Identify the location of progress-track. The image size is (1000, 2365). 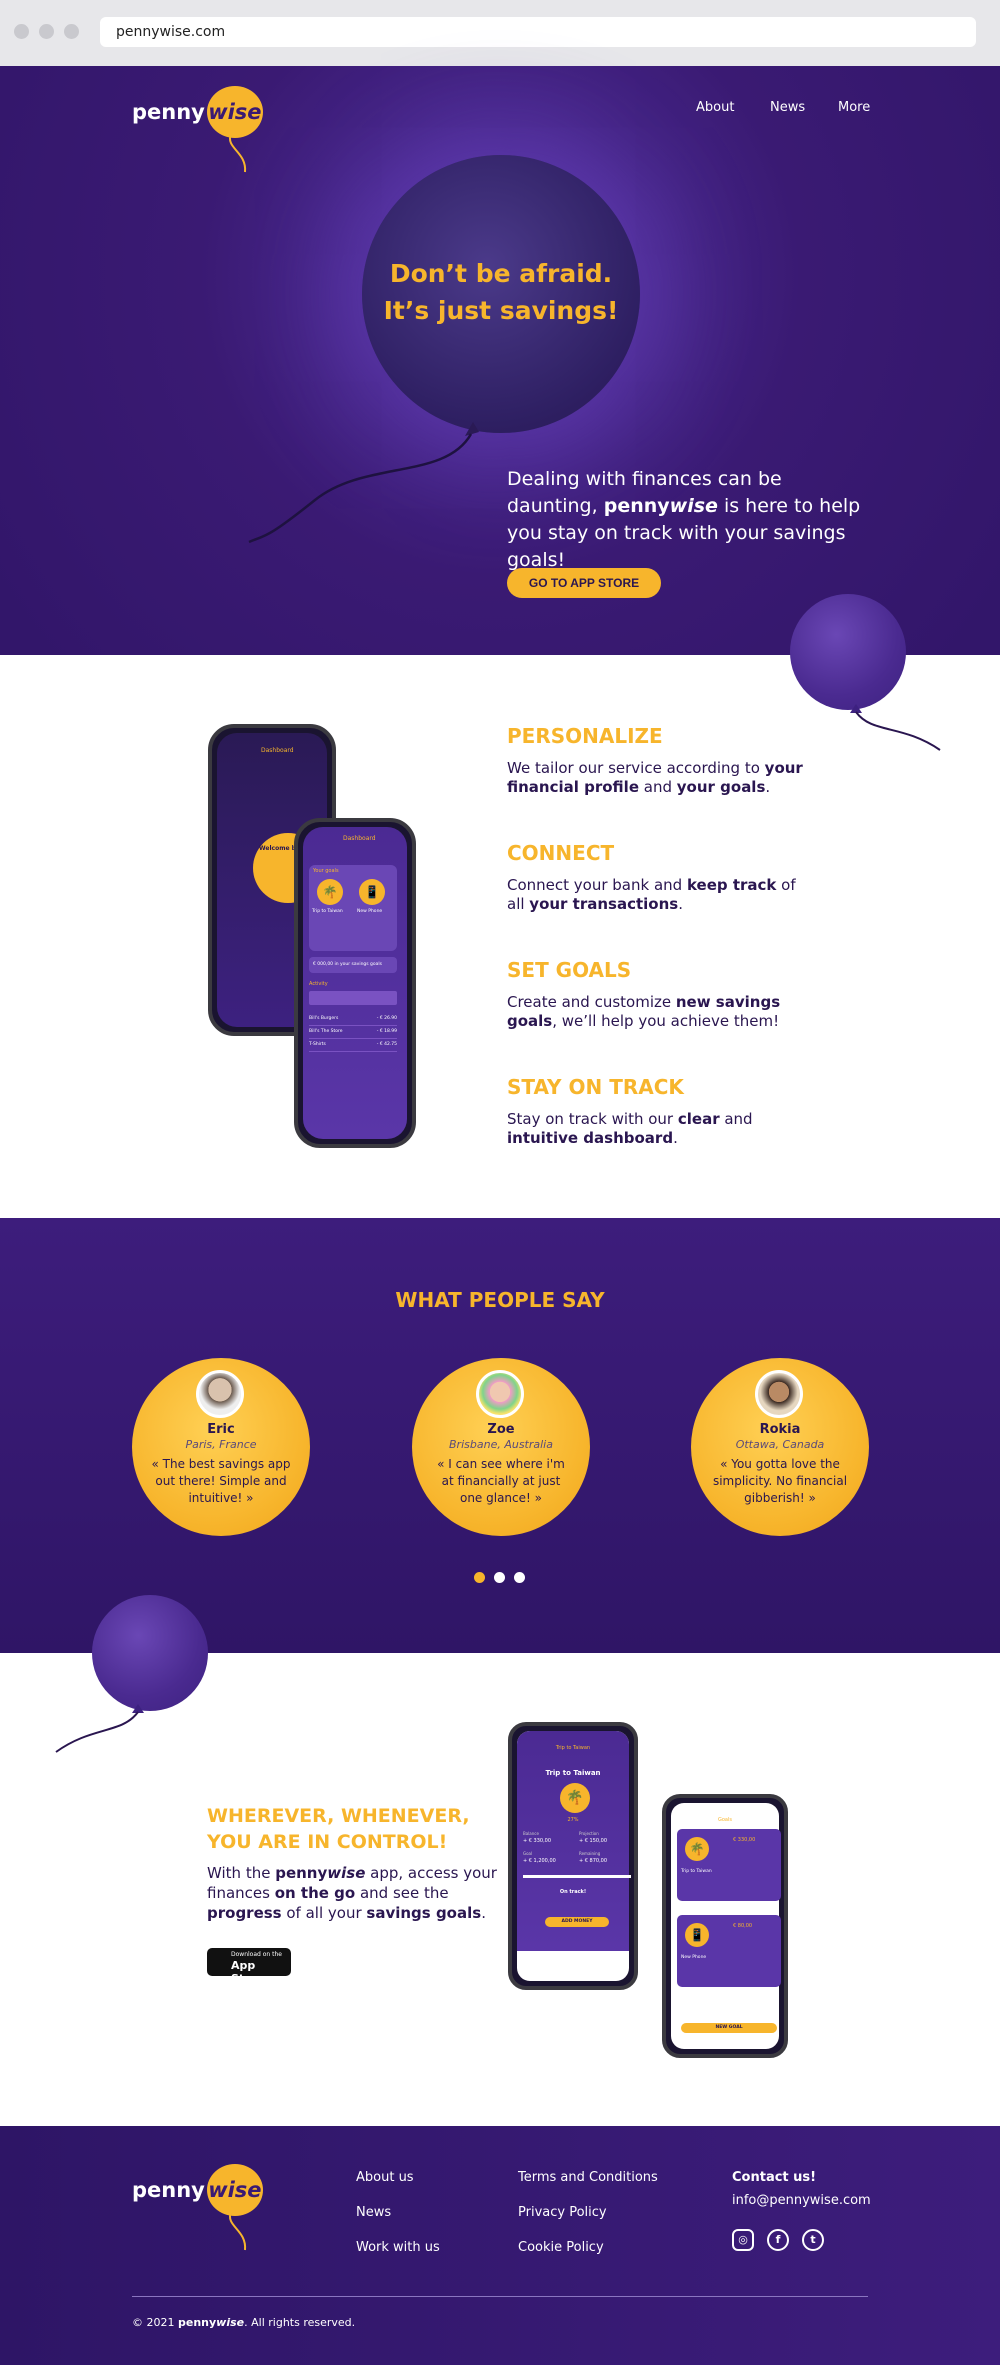
(577, 1876).